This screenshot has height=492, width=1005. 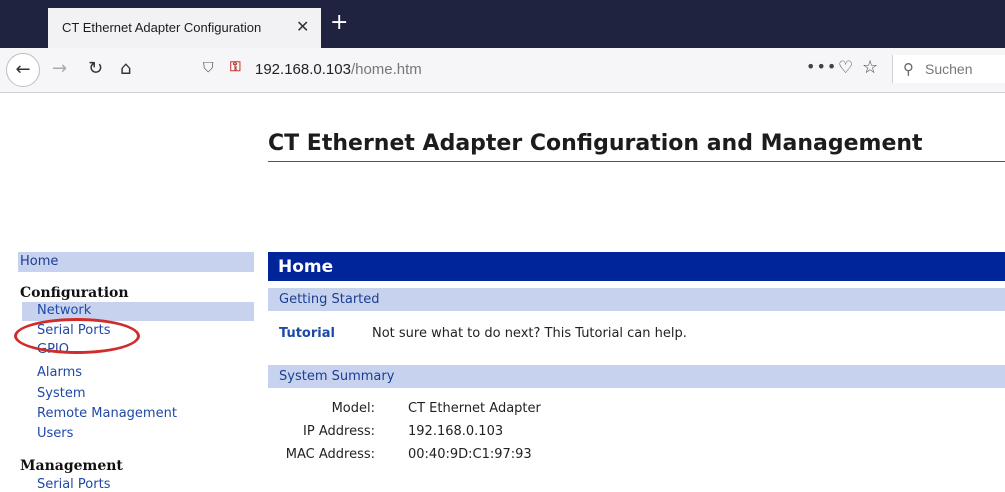 What do you see at coordinates (306, 267) in the screenshot?
I see `content-title: Home` at bounding box center [306, 267].